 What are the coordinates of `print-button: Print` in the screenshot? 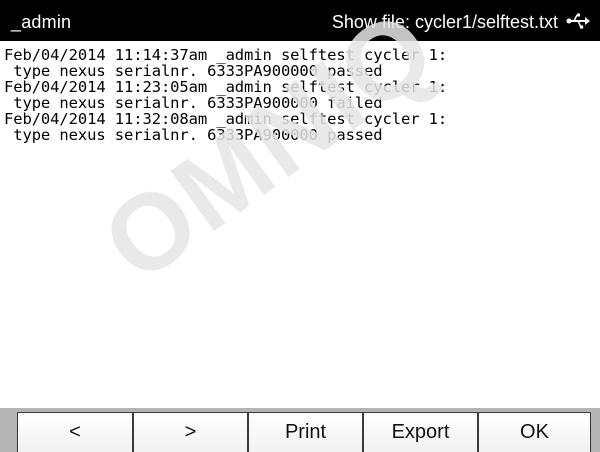 It's located at (305, 432).